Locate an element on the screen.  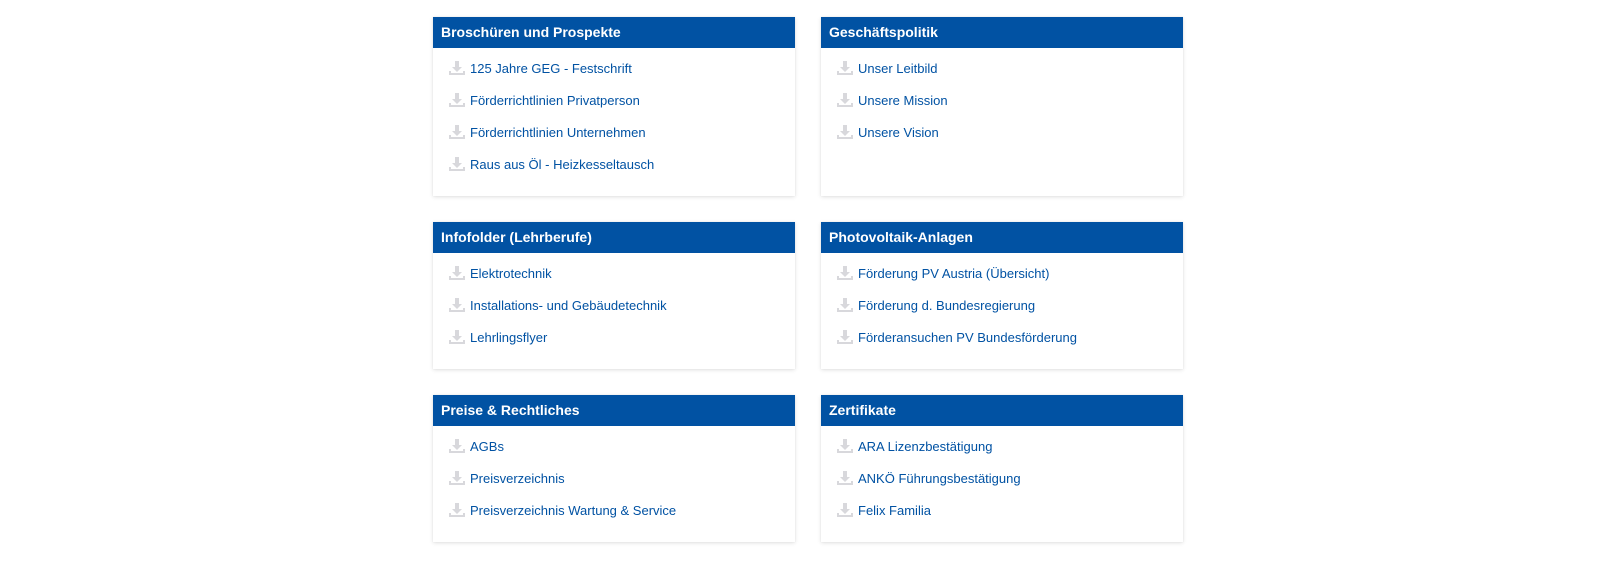
download-link: 125 Jahre GEG - Festschrift is located at coordinates (614, 68).